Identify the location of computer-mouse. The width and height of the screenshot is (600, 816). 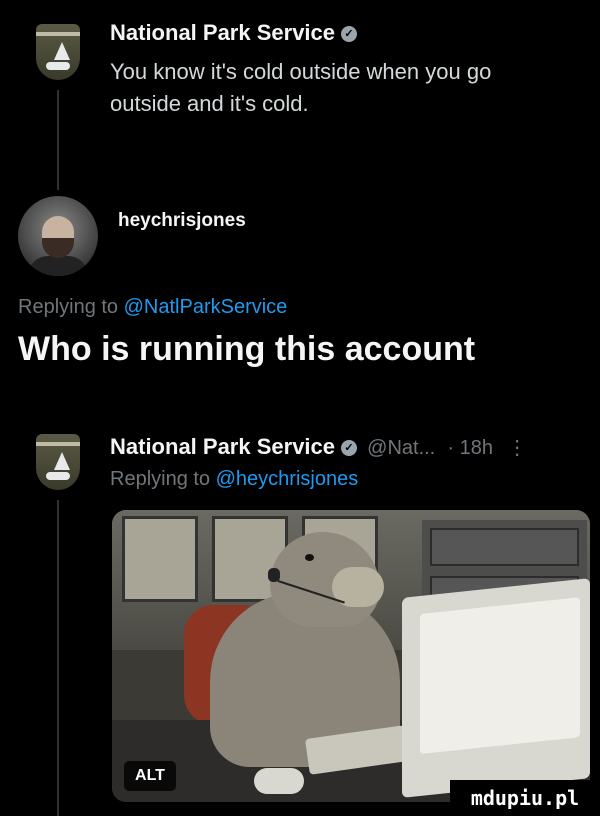
(279, 781).